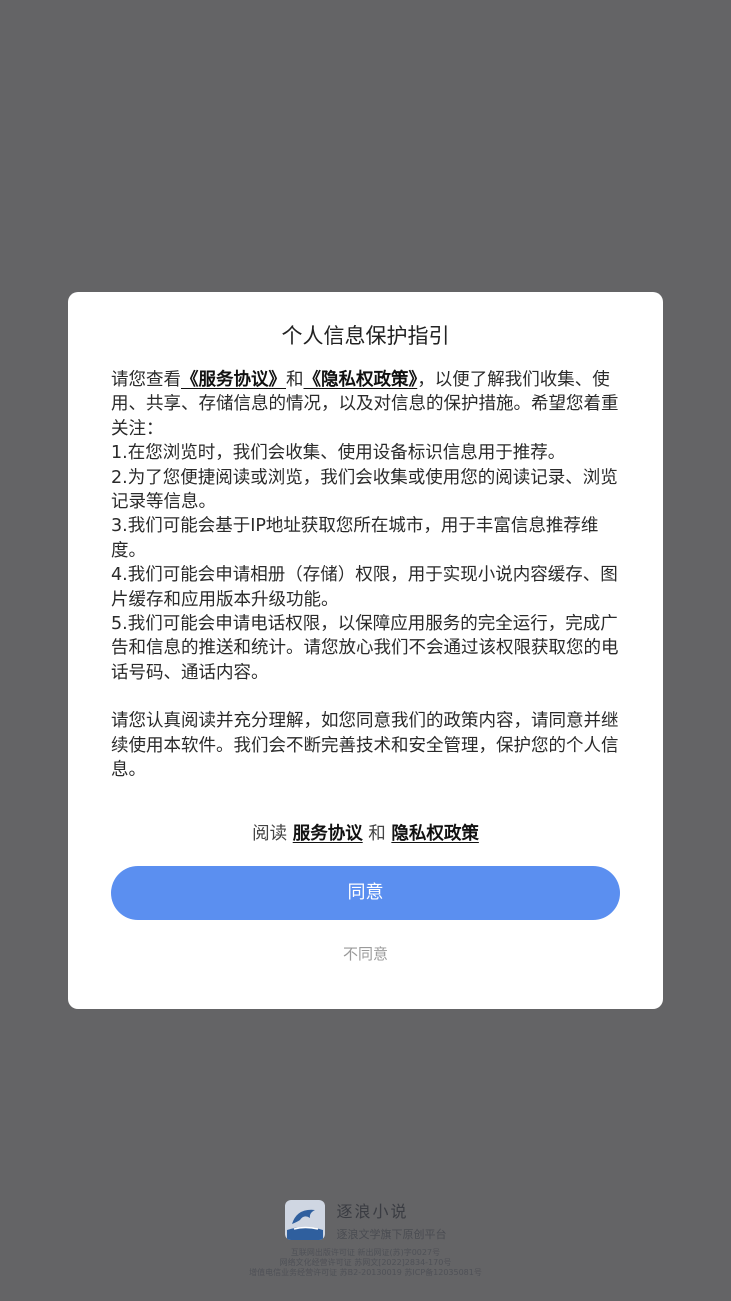 The image size is (731, 1301). I want to click on license-line: 网络文化经营许可证 苏网文[2022]2834-170号, so click(365, 1262).